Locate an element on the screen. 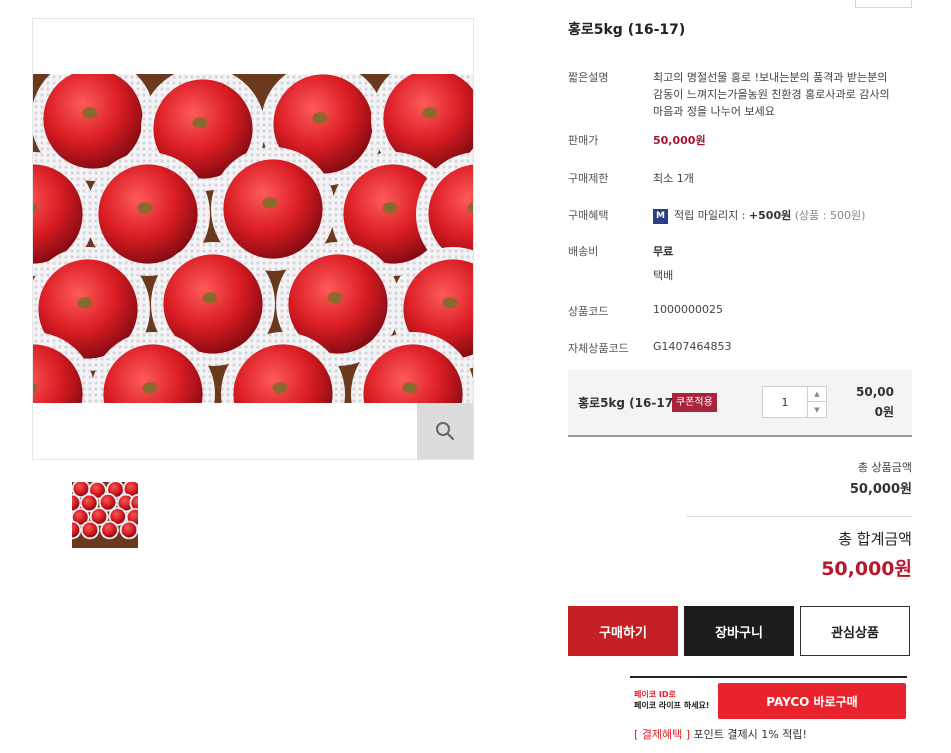 The height and width of the screenshot is (753, 951). purchase-limit-label: 구매제한 is located at coordinates (588, 178).